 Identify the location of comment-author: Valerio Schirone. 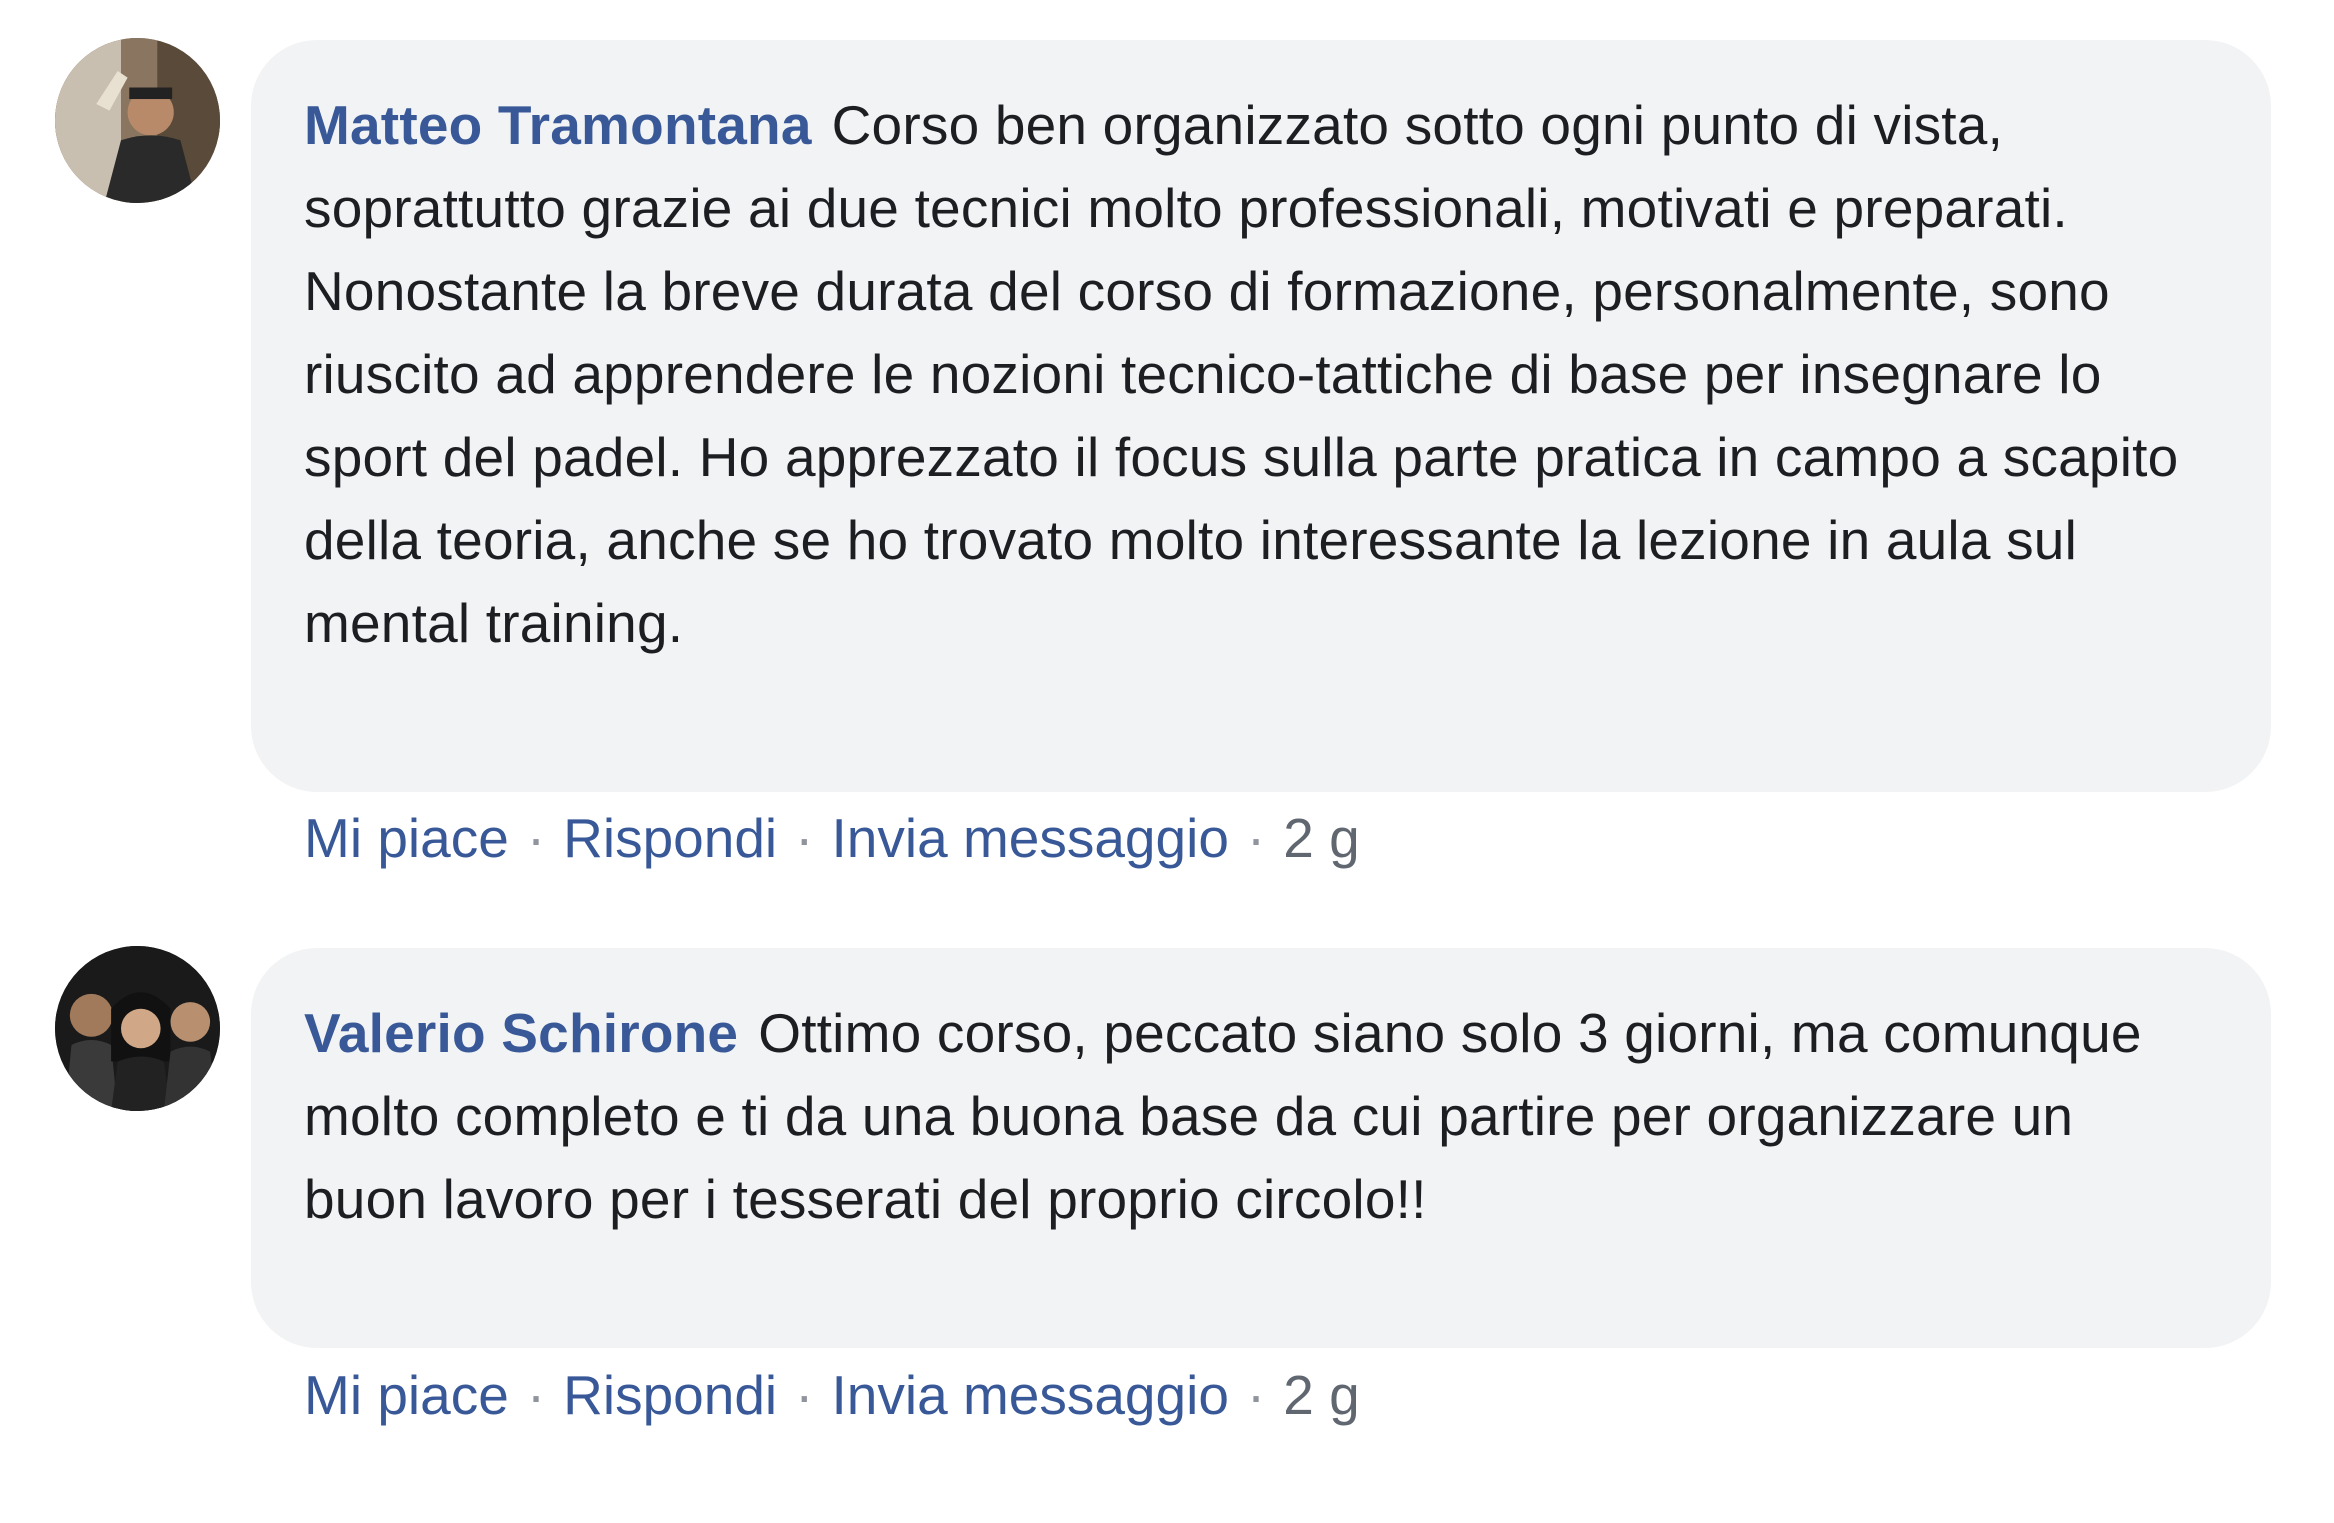
(521, 1033).